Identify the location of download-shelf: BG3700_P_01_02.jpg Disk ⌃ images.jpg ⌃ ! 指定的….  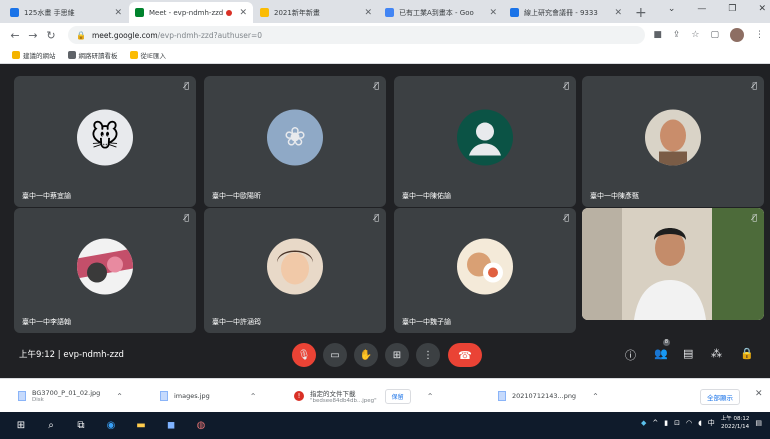
(385, 395).